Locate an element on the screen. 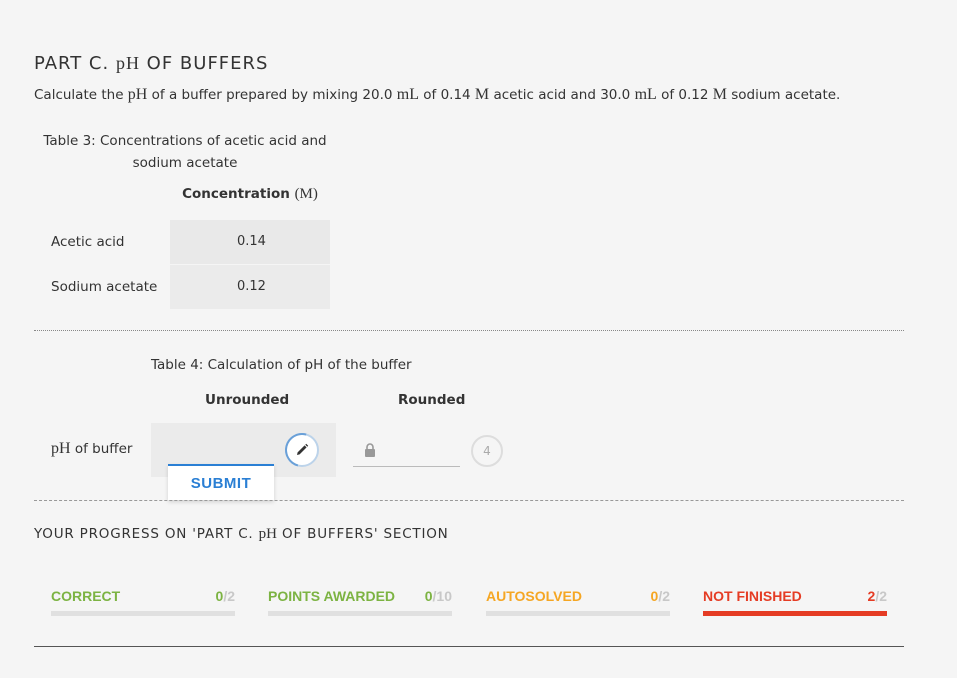 This screenshot has height=678, width=957. table-row: Sodium acetate 0.12 is located at coordinates (165, 287).